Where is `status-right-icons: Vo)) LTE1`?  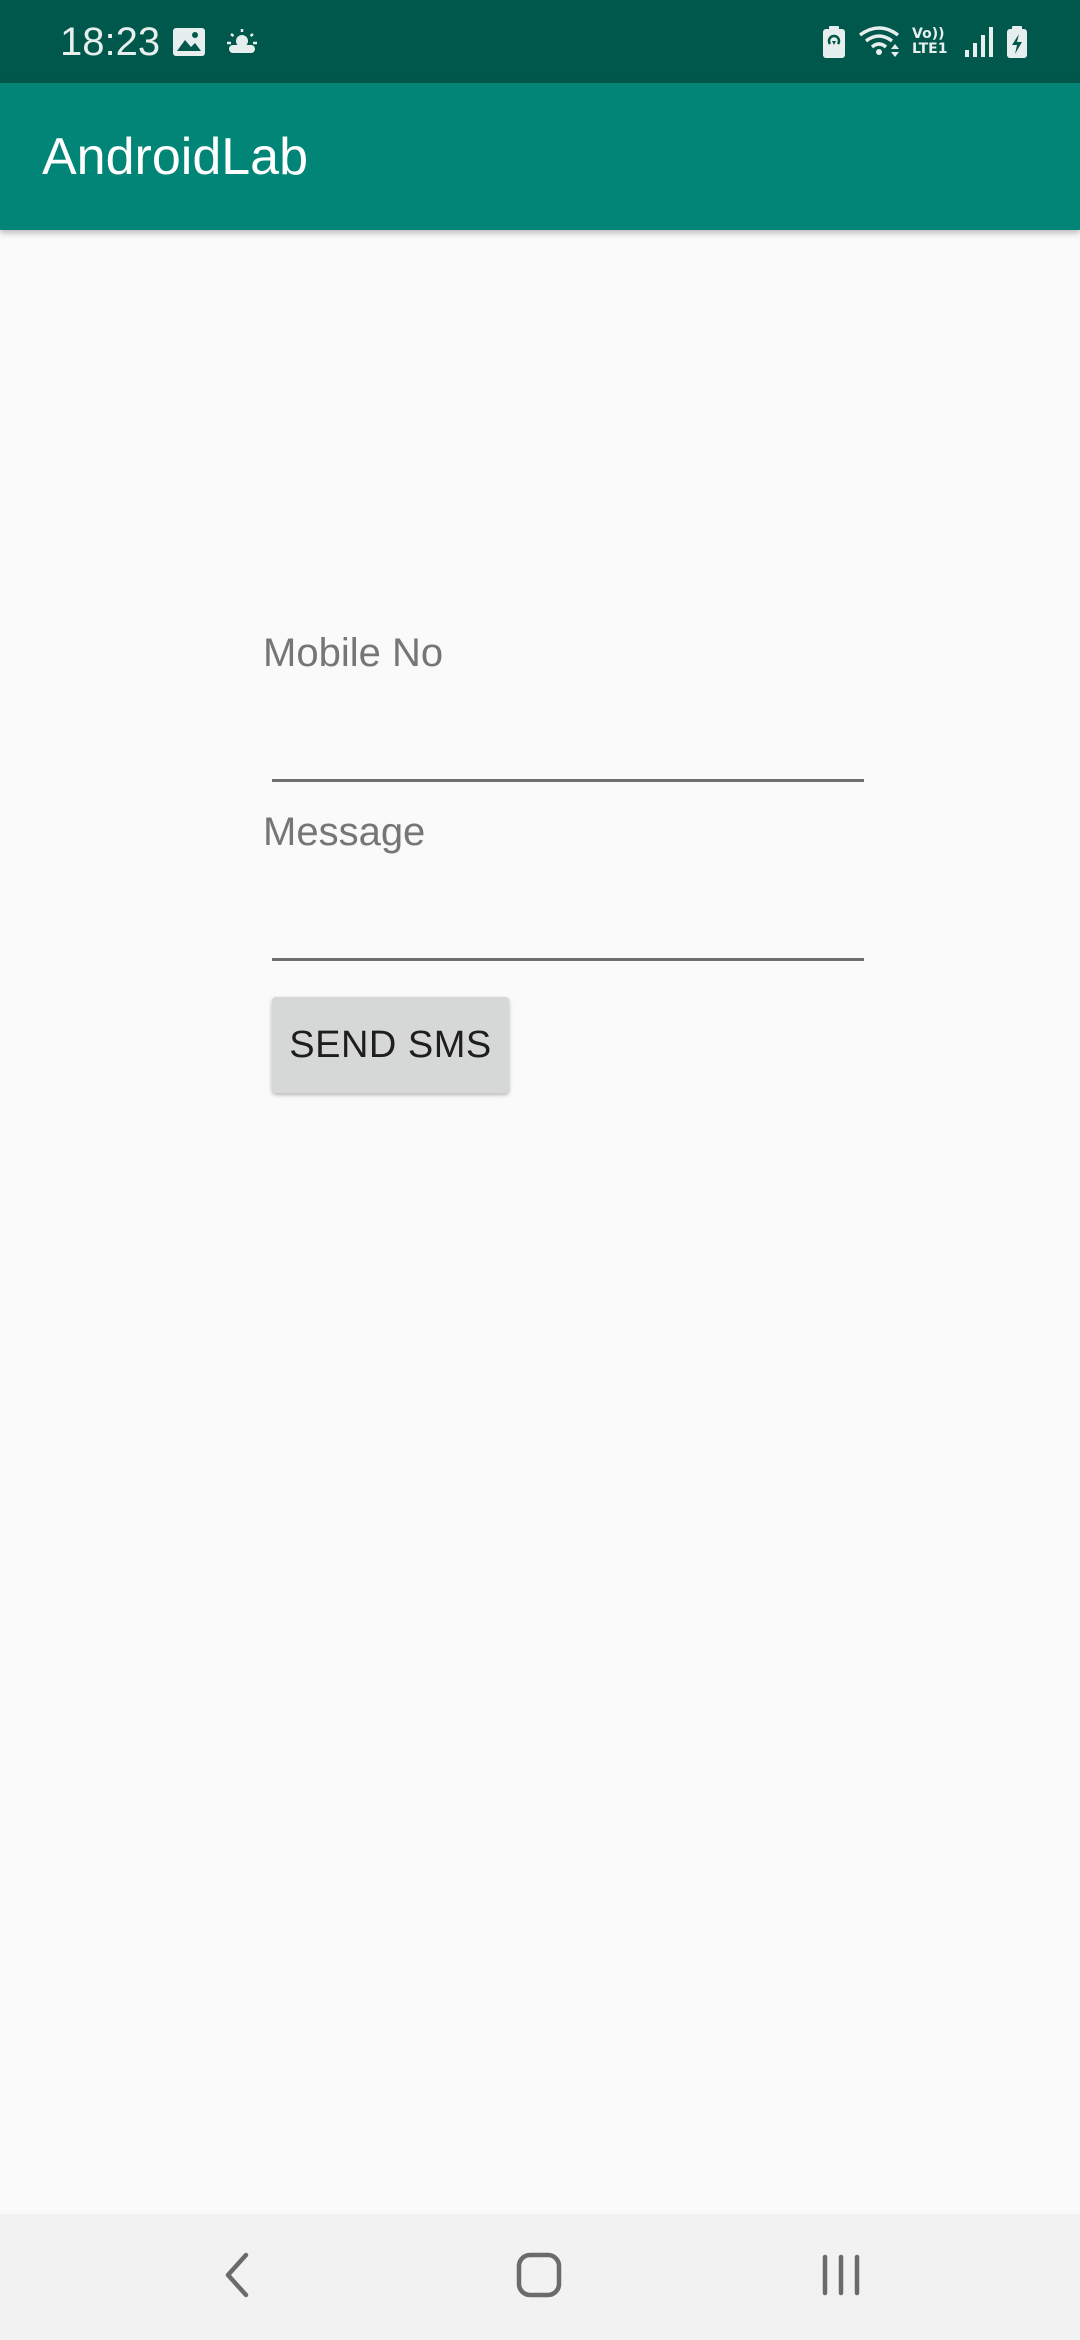
status-right-icons: Vo)) LTE1 is located at coordinates (925, 42).